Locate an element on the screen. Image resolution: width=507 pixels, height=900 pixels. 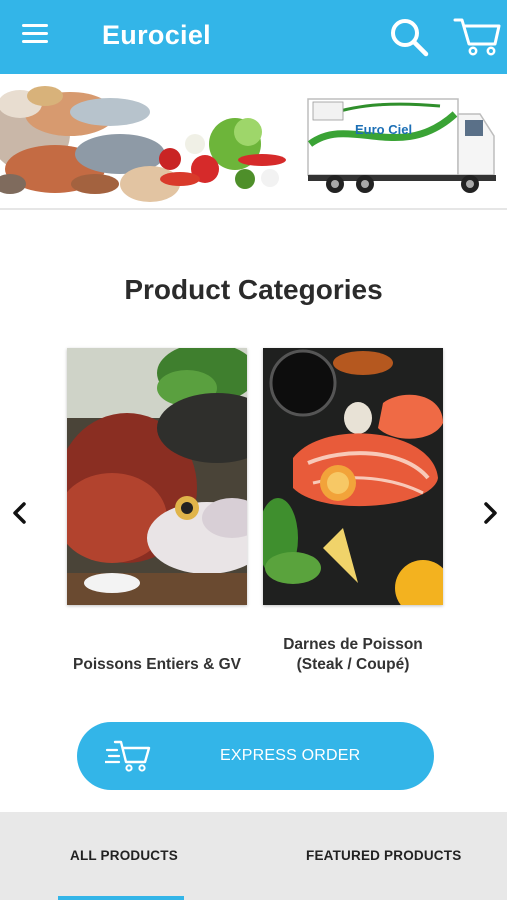
active-tab-indicator is located at coordinates (121, 898).